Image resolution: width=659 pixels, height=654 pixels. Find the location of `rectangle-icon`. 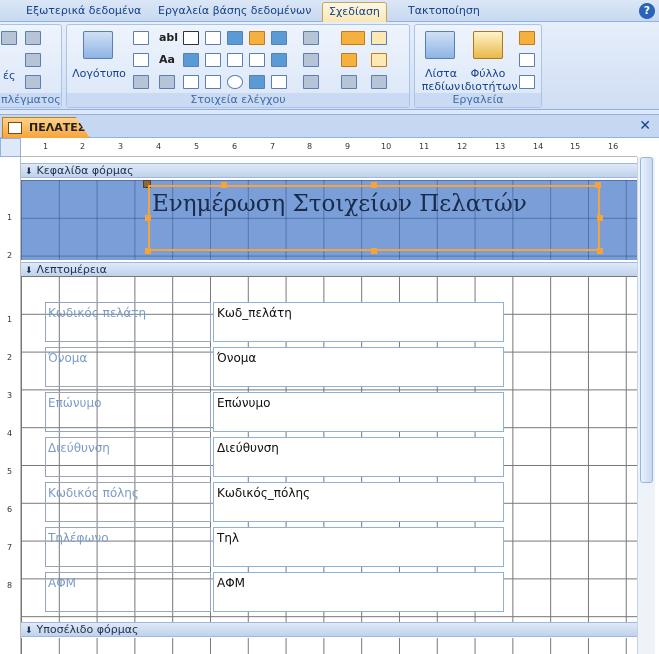

rectangle-icon is located at coordinates (213, 60).